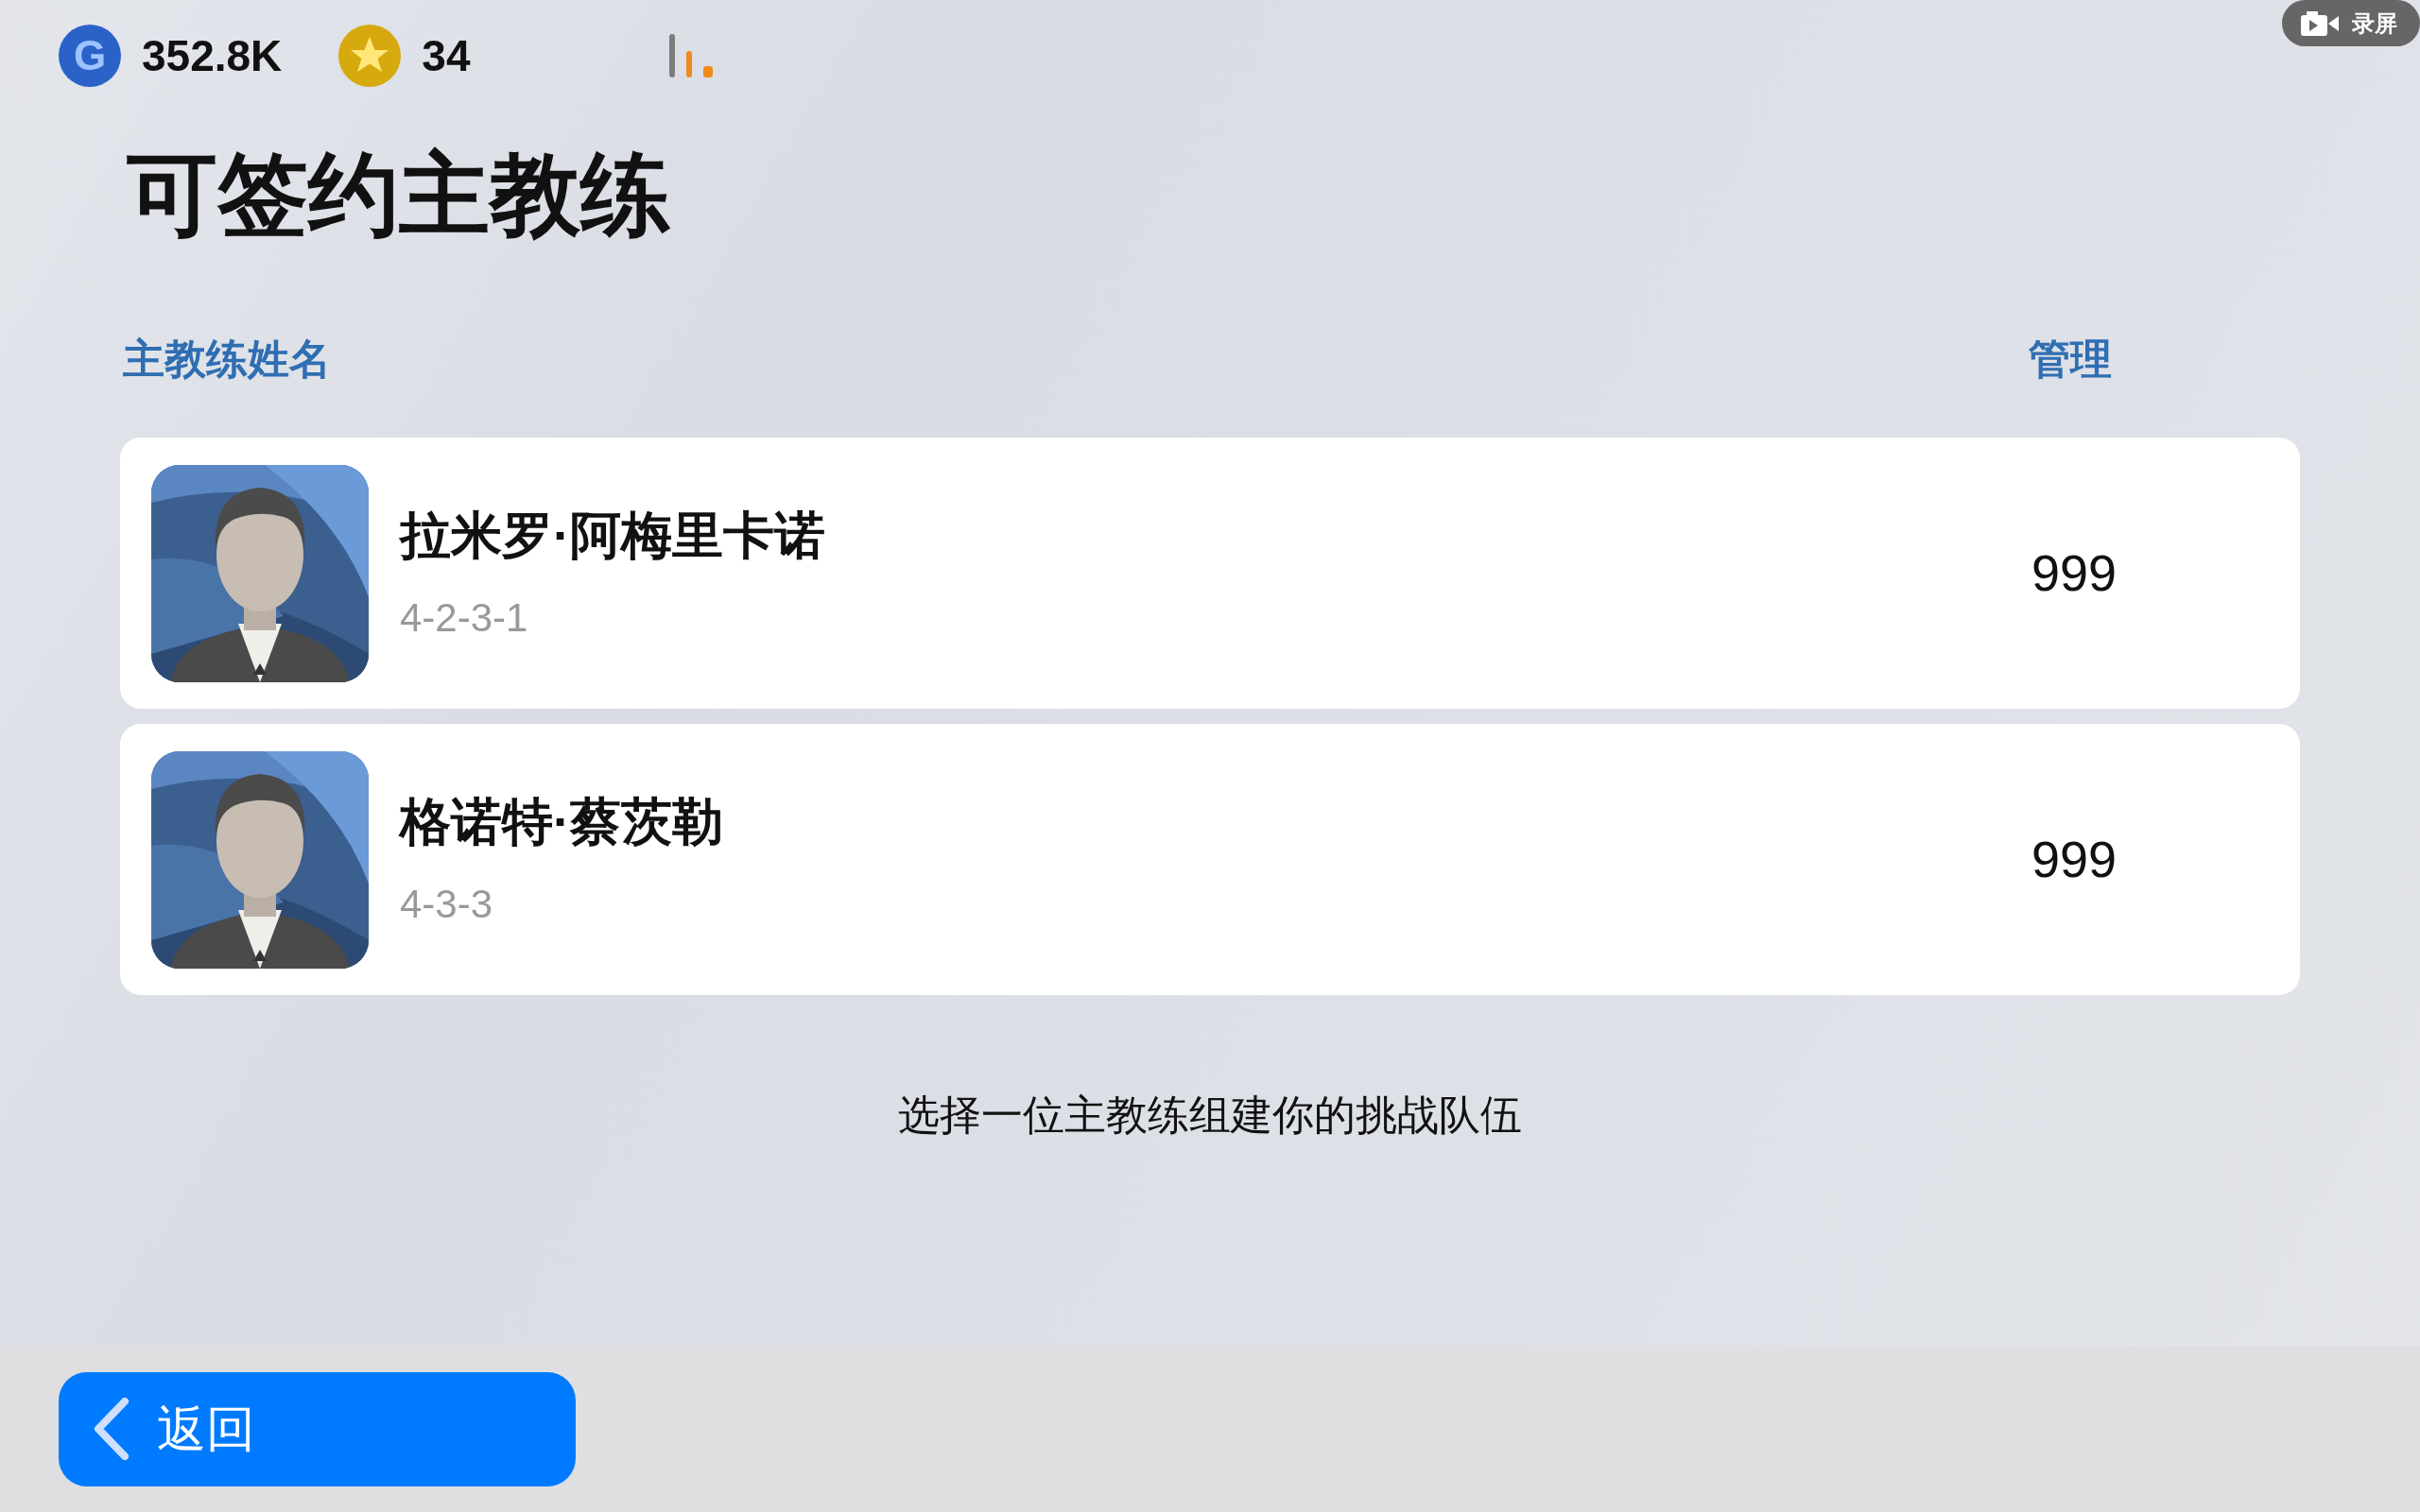 This screenshot has width=2420, height=1512. Describe the element at coordinates (2351, 23) in the screenshot. I see `screen-record-badge: 录屏` at that location.